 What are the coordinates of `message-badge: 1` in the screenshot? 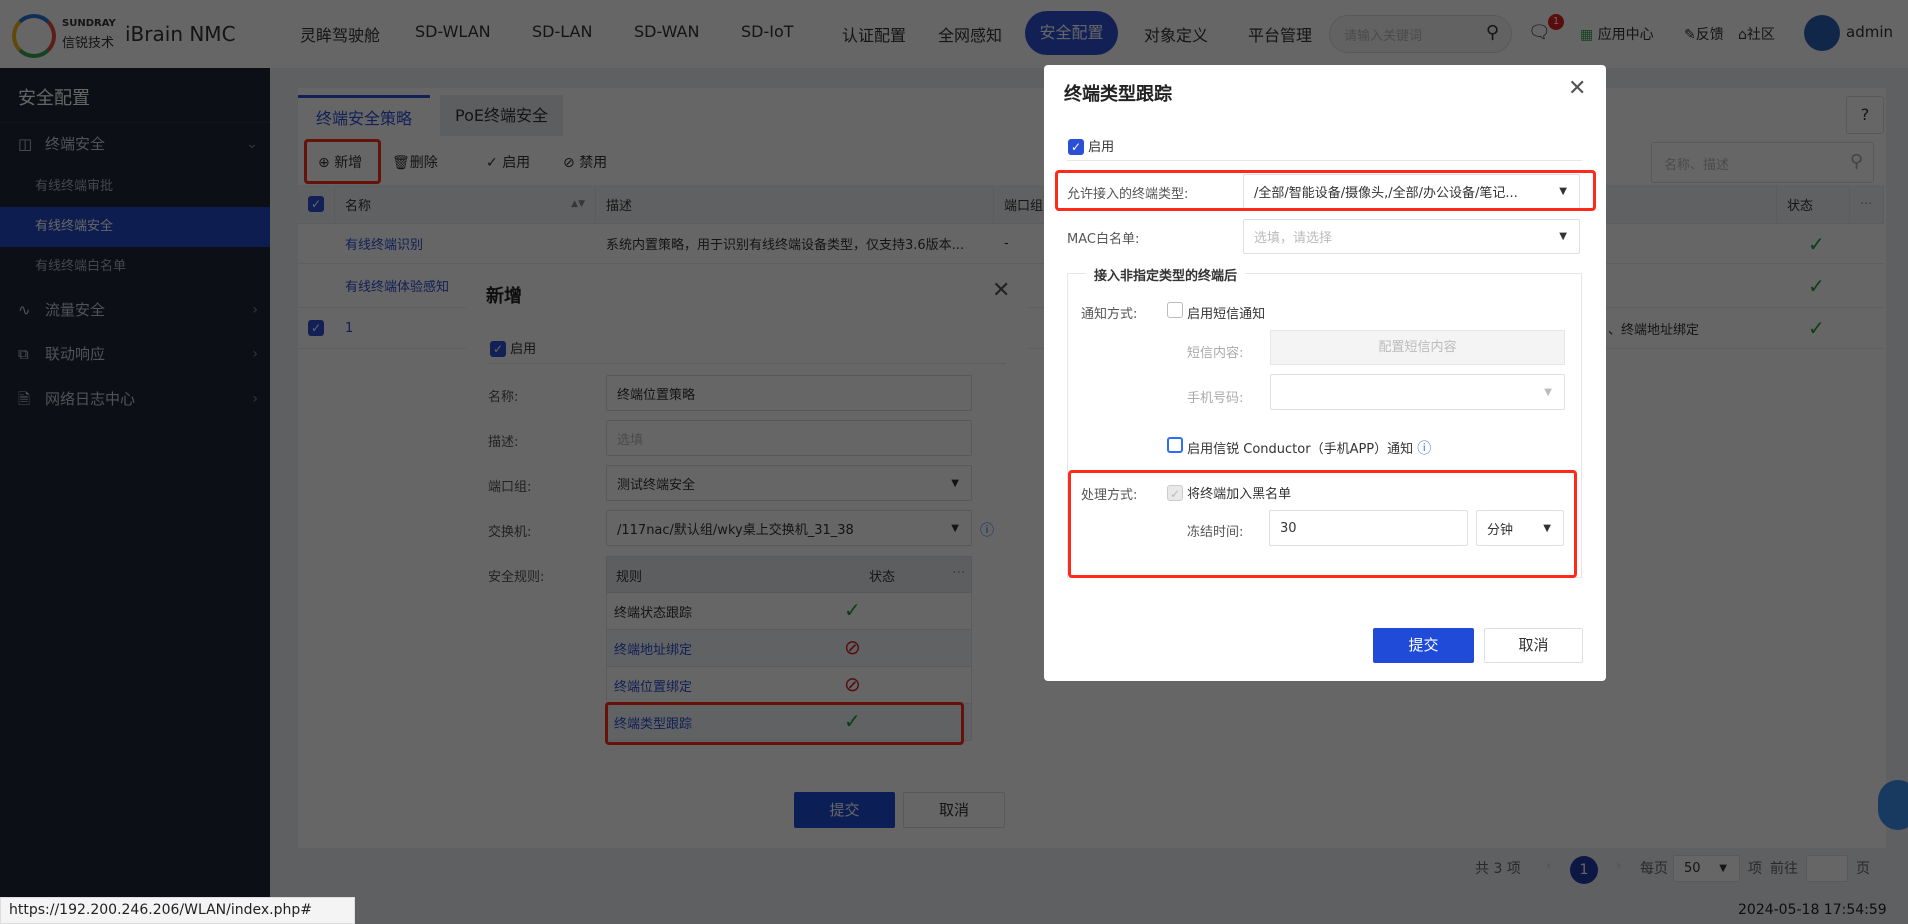 It's located at (1556, 22).